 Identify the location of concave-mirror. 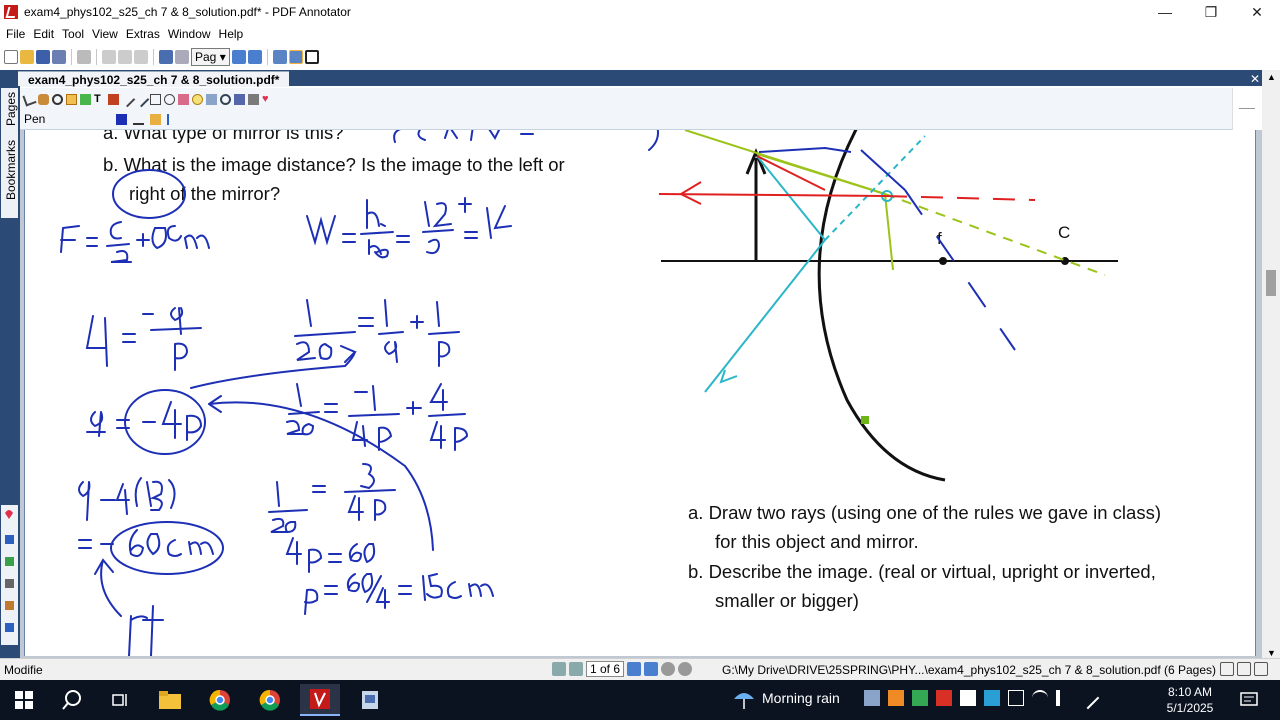
(881, 306).